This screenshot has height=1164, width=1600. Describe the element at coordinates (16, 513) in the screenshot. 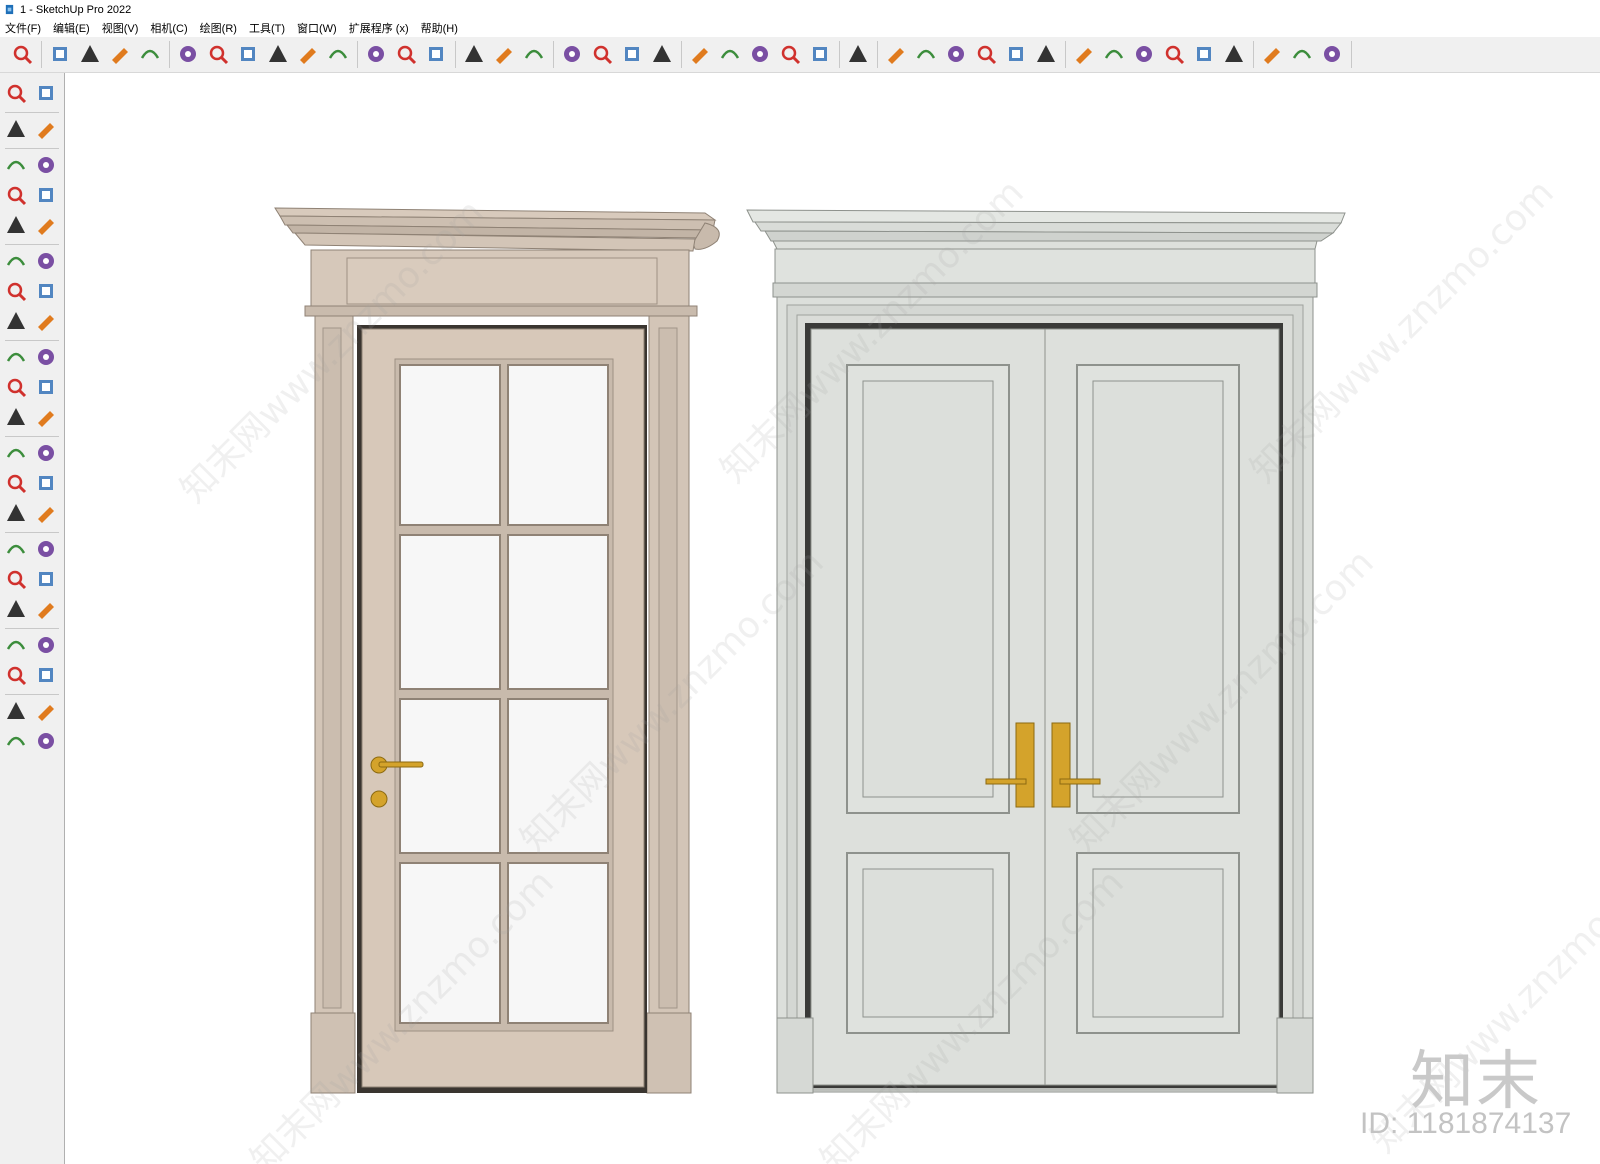

I see `axes-icon` at that location.